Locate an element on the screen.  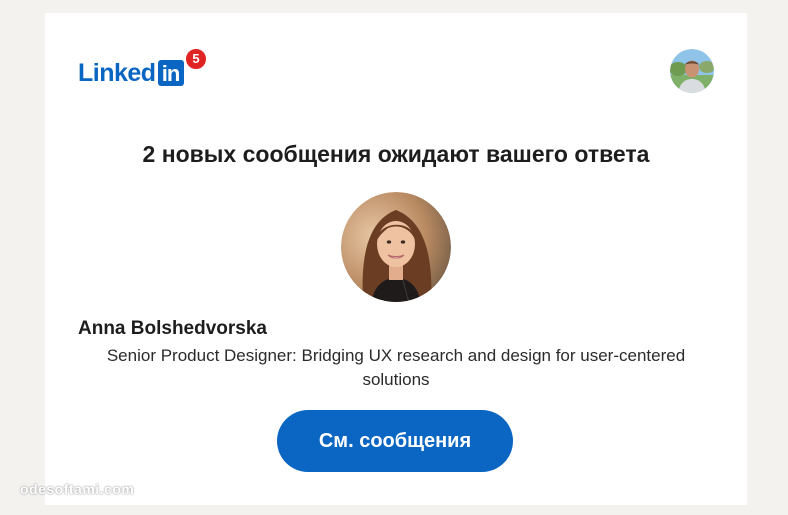
sender-name: Anna Bolshedvorska is located at coordinates (172, 329).